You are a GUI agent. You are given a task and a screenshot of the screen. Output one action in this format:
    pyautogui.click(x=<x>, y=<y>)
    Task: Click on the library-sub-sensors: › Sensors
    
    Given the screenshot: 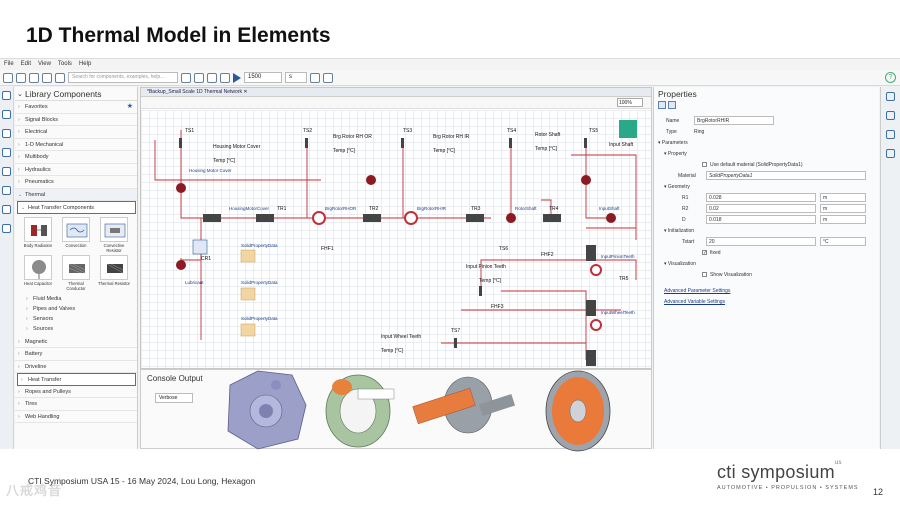 What is the action you would take?
    pyautogui.click(x=76, y=319)
    